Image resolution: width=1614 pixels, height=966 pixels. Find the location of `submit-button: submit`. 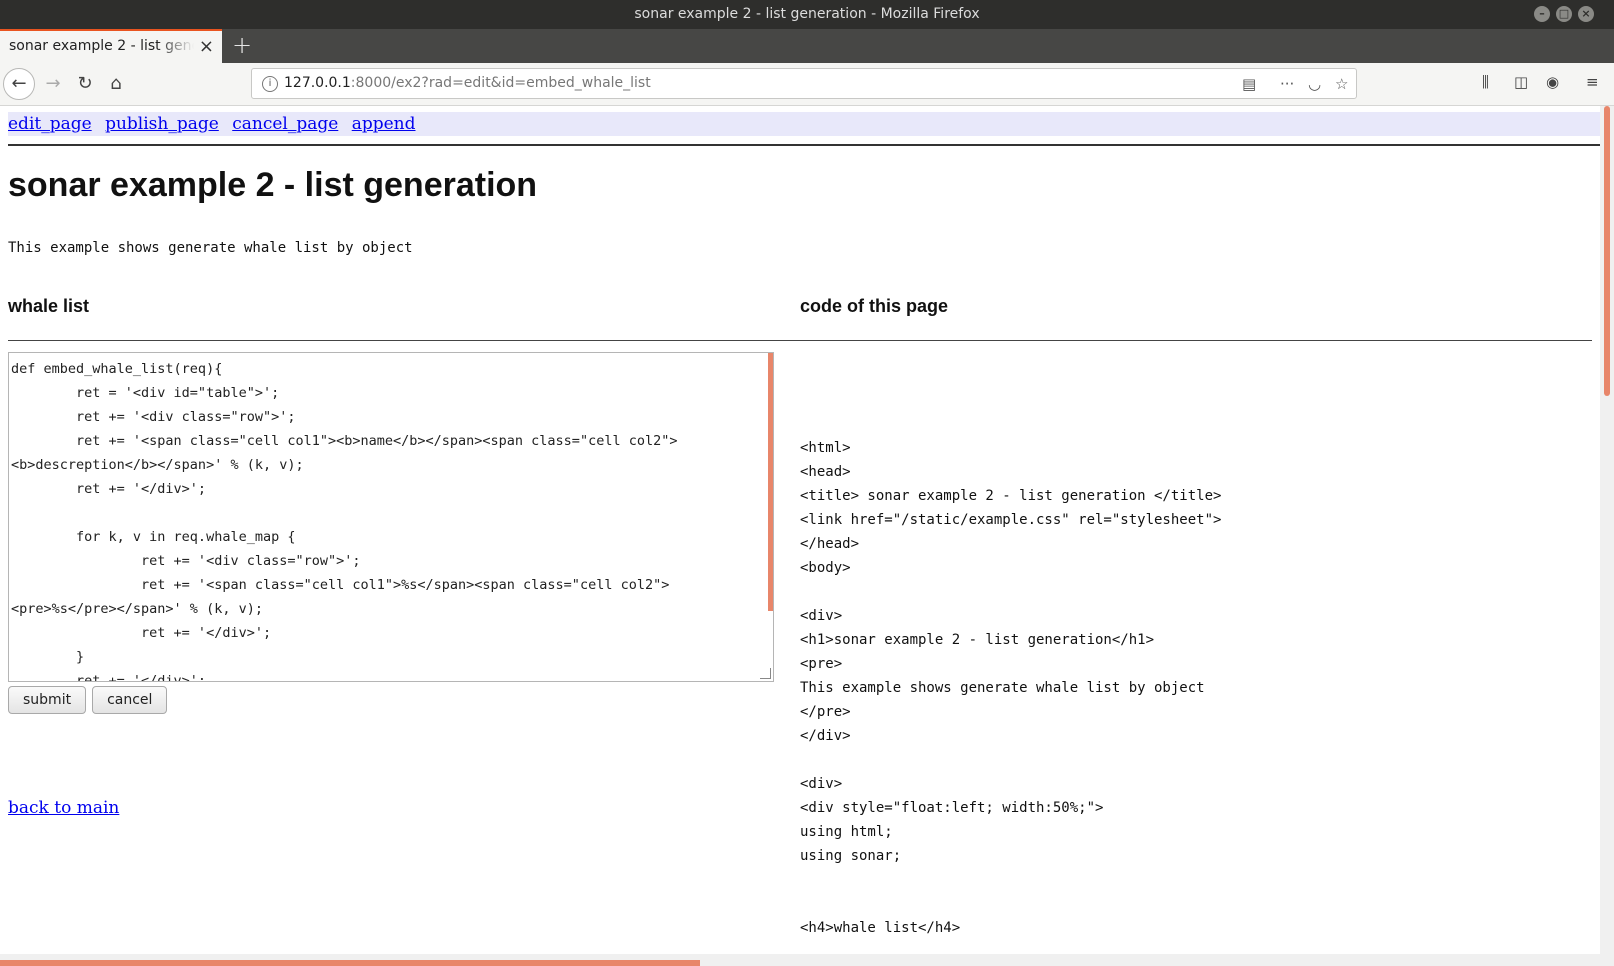

submit-button: submit is located at coordinates (47, 700).